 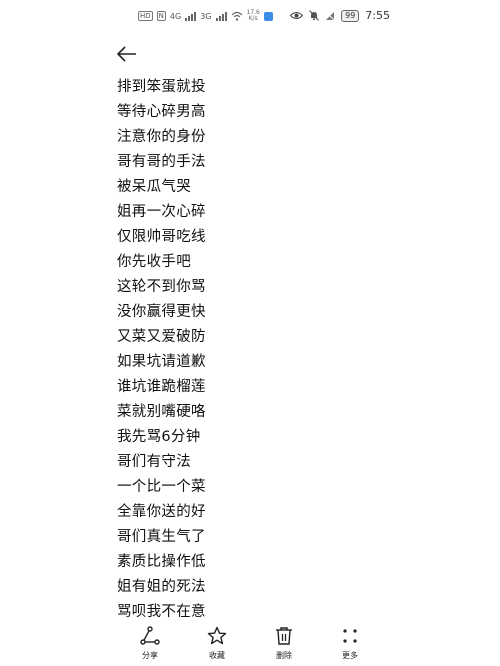 What do you see at coordinates (161, 587) in the screenshot?
I see `text-line: 姐有姐的死法` at bounding box center [161, 587].